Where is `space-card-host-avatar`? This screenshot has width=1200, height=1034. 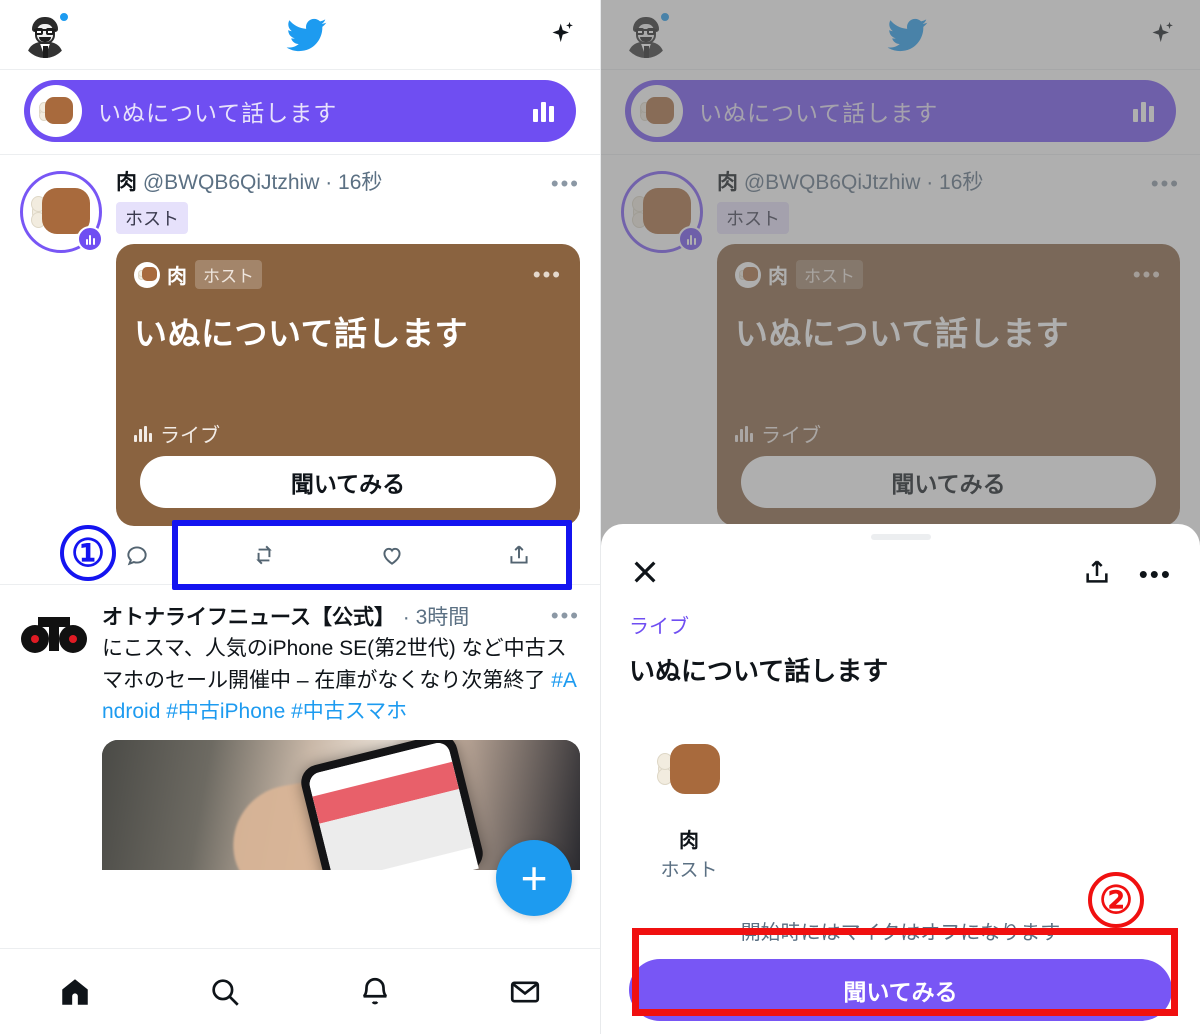 space-card-host-avatar is located at coordinates (147, 274).